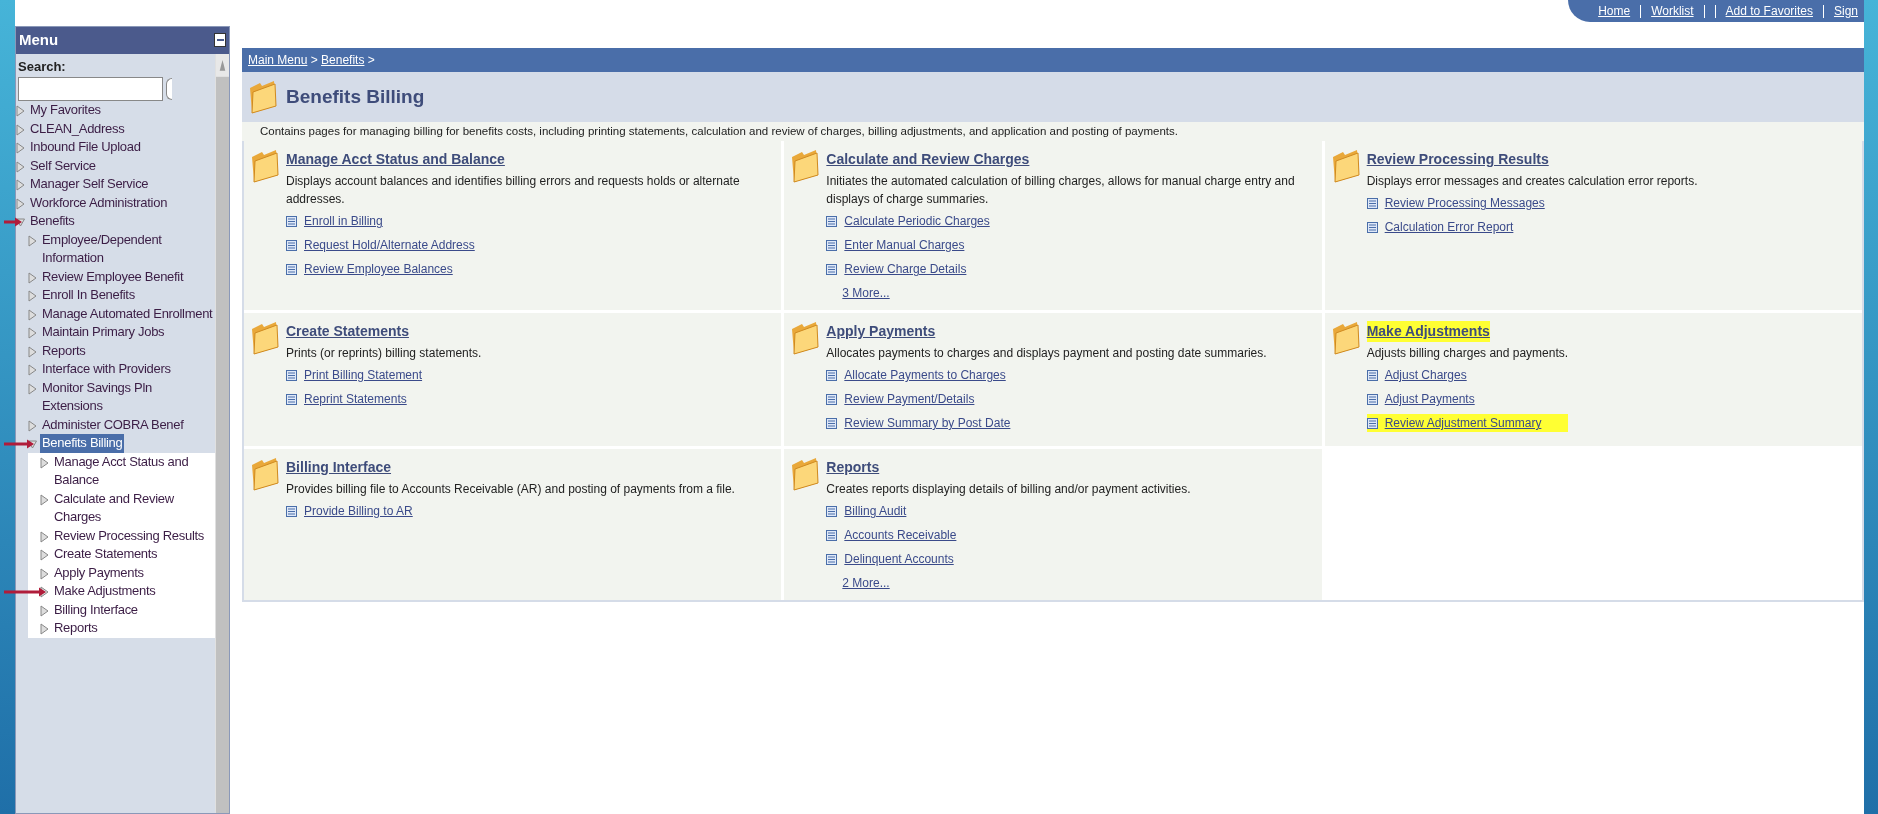 The width and height of the screenshot is (1878, 814). Describe the element at coordinates (513, 191) in the screenshot. I see `section-description: Displays account balances and identifies billing errors and requests holds or alternate addresses.` at that location.